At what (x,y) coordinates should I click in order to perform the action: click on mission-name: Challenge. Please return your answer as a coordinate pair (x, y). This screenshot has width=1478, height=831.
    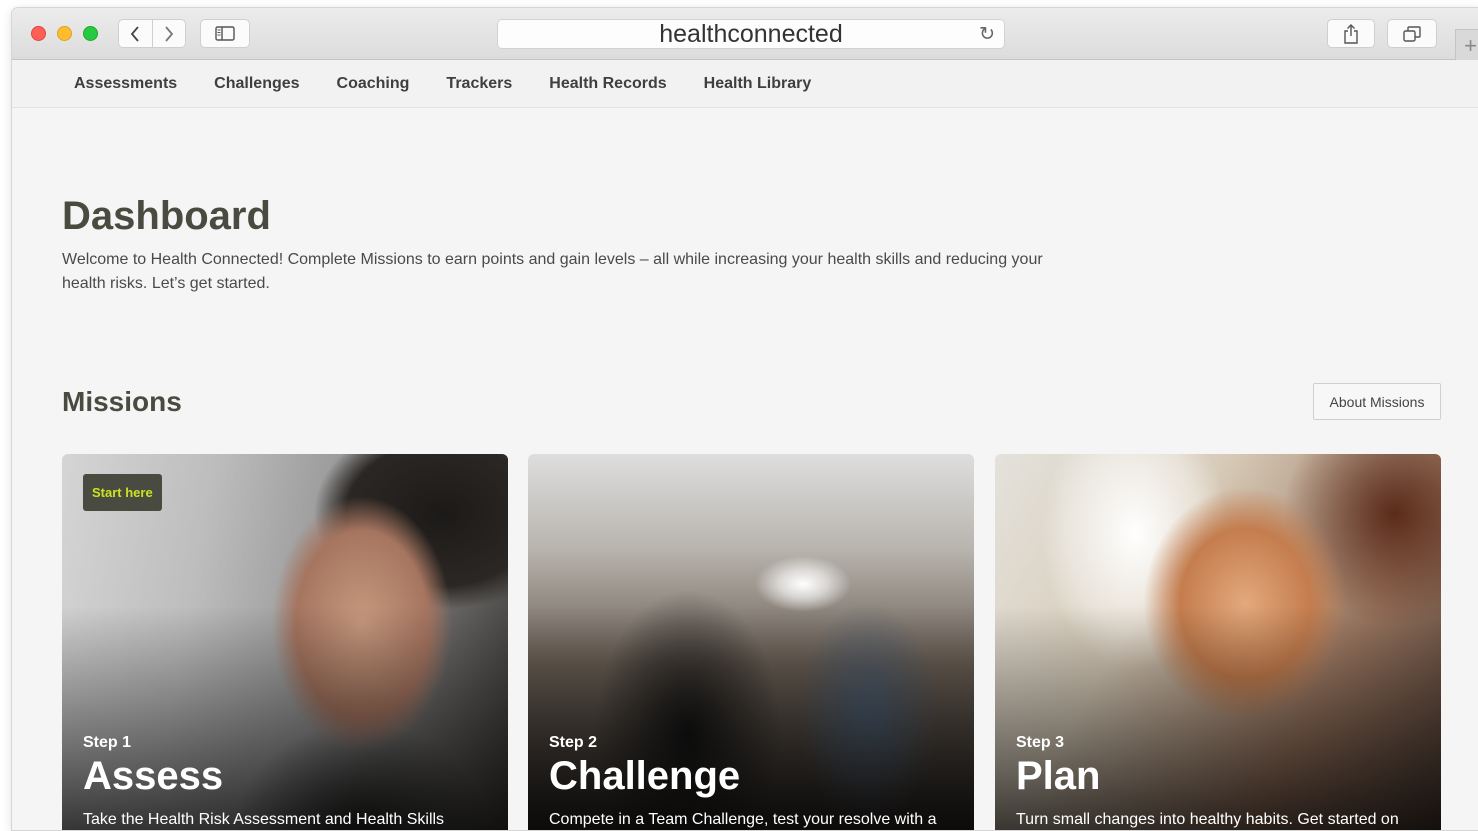
    Looking at the image, I should click on (645, 776).